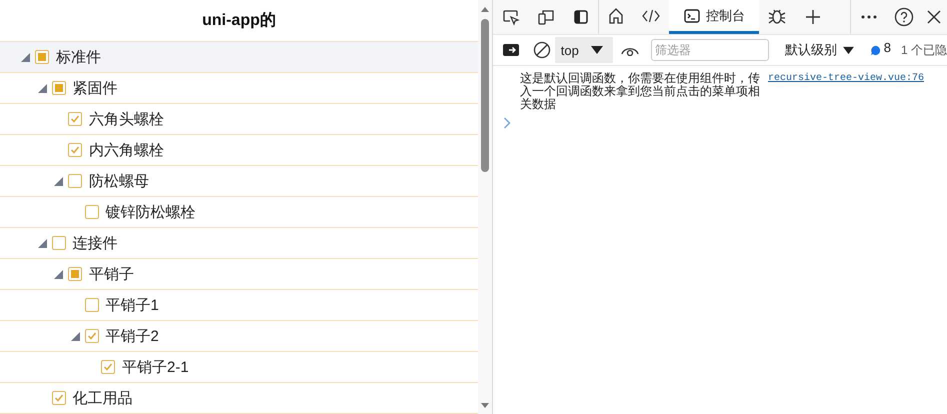 The width and height of the screenshot is (947, 414). What do you see at coordinates (868, 17) in the screenshot?
I see `more-icon` at bounding box center [868, 17].